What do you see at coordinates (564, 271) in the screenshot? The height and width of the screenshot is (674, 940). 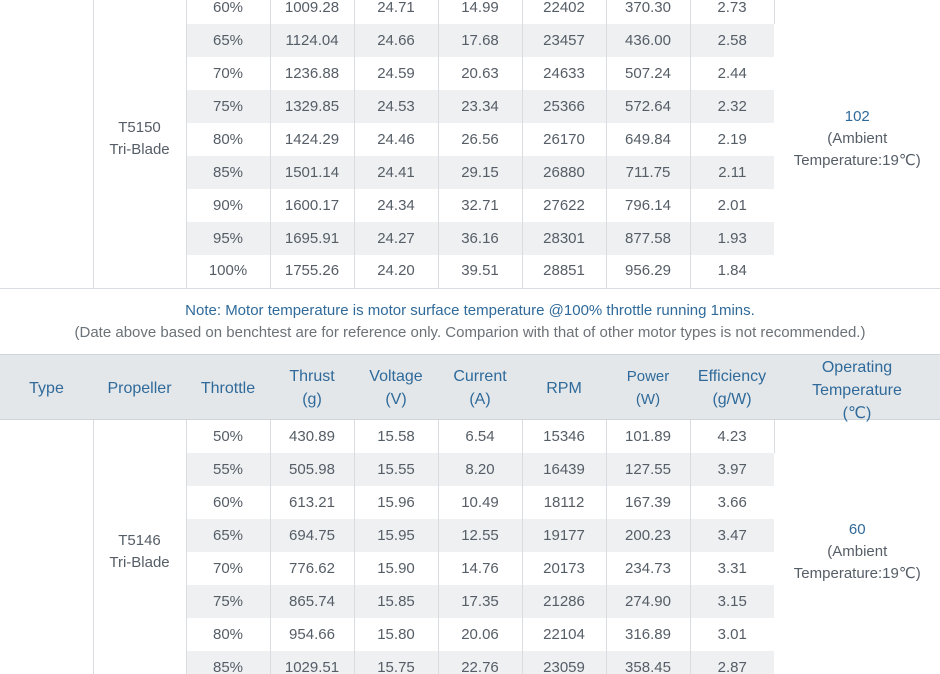 I see `rpm-cell: 28851` at bounding box center [564, 271].